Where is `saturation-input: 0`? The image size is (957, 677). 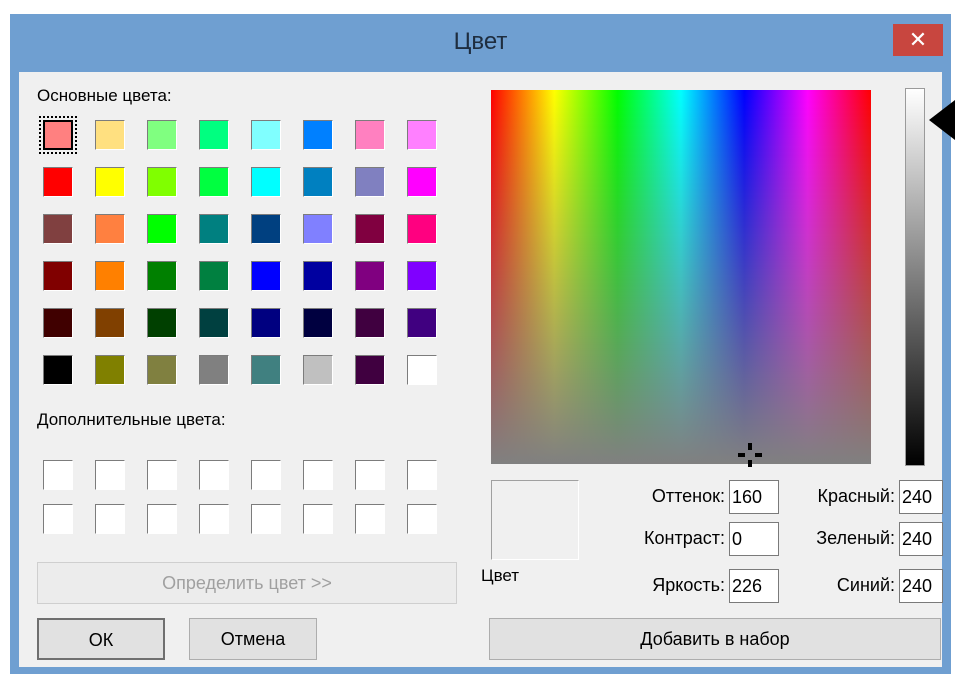
saturation-input: 0 is located at coordinates (754, 539).